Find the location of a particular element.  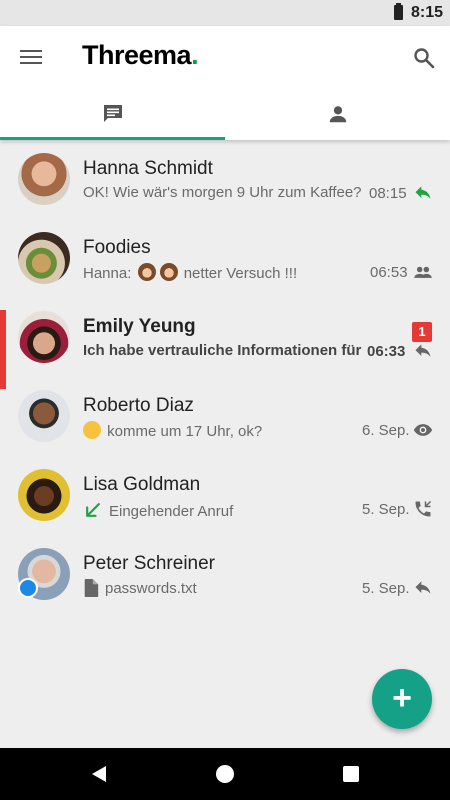

contact-name: Emily Yeung is located at coordinates (139, 326).